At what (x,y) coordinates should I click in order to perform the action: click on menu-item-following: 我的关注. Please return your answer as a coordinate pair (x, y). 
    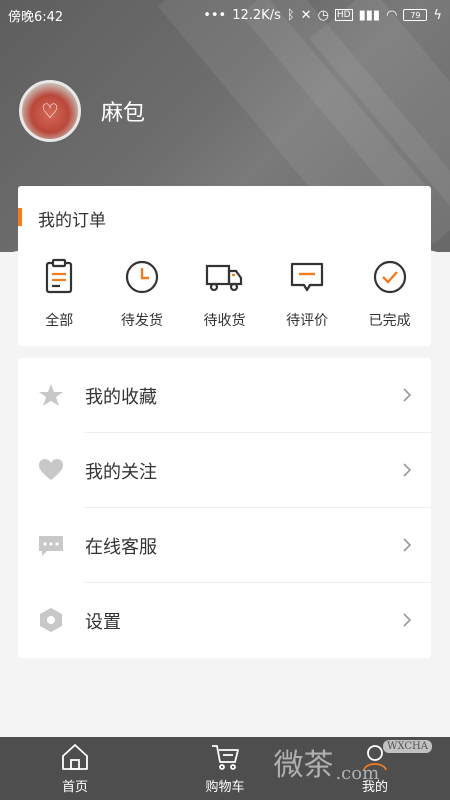
    Looking at the image, I should click on (224, 470).